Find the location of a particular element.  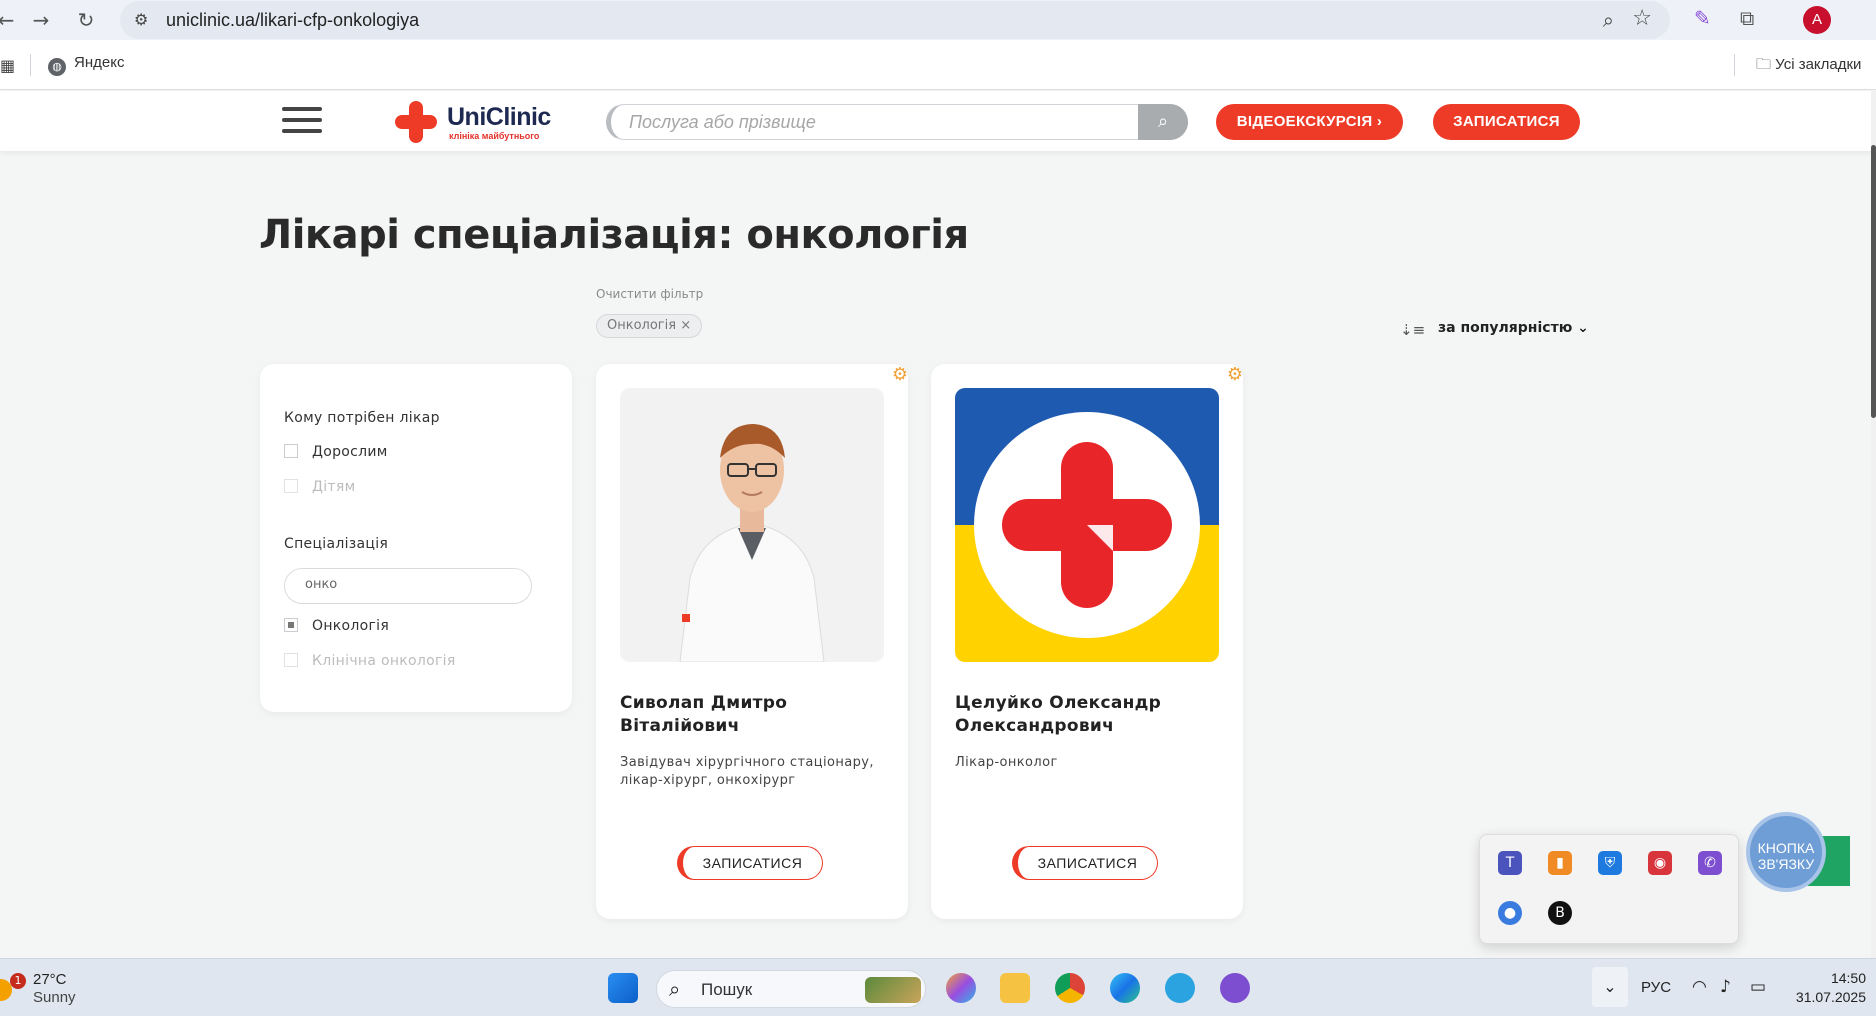

specialization-search is located at coordinates (408, 586).